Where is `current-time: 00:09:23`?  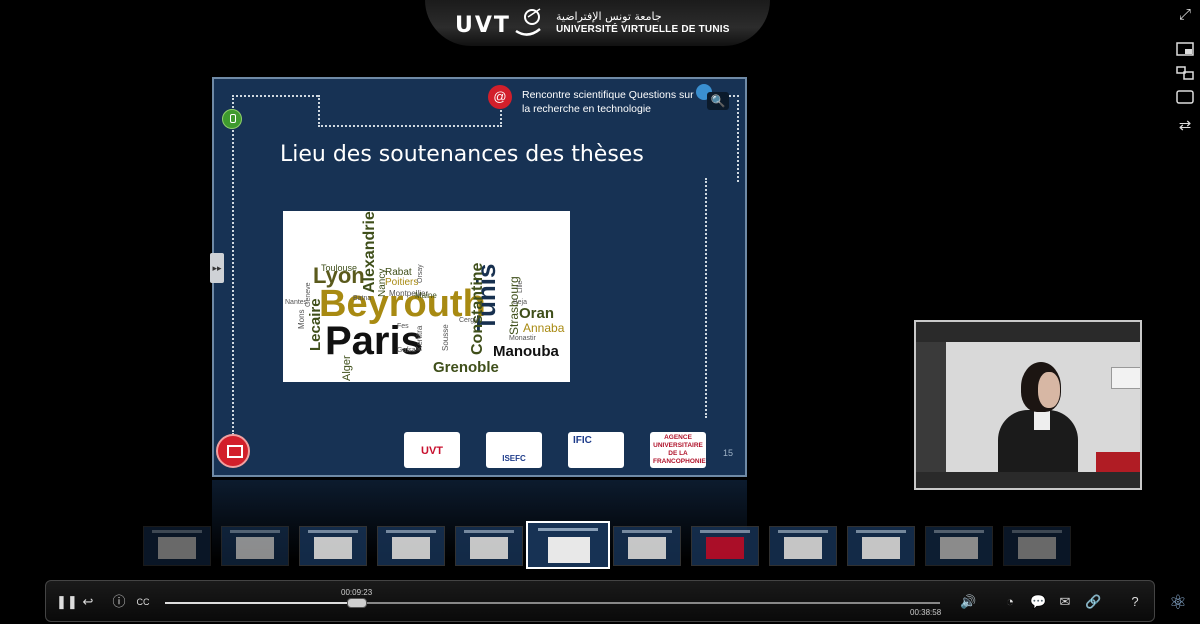
current-time: 00:09:23 is located at coordinates (357, 592).